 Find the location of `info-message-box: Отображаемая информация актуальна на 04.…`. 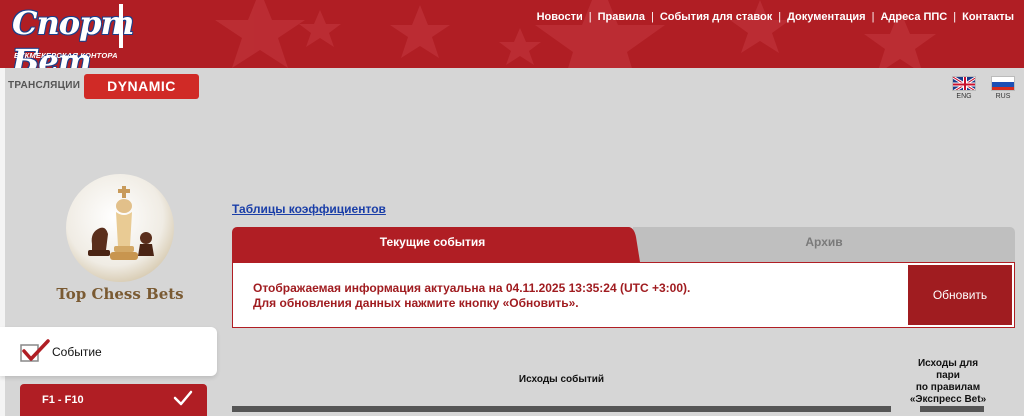

info-message-box: Отображаемая информация актуальна на 04.… is located at coordinates (623, 295).